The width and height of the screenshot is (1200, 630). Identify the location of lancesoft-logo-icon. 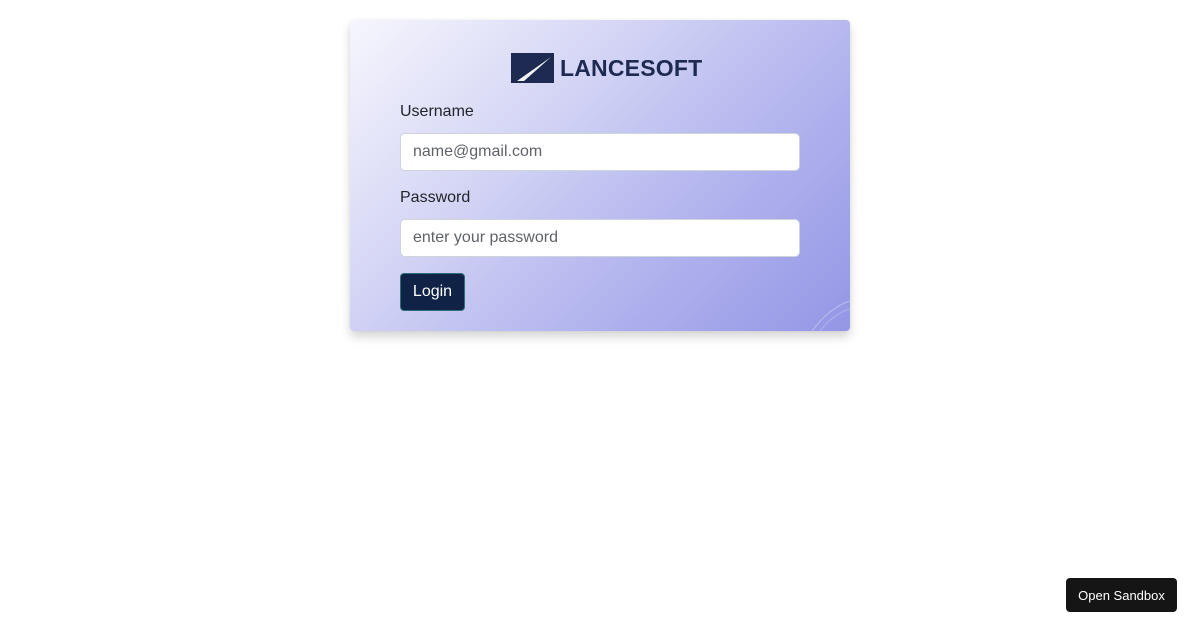
(532, 68).